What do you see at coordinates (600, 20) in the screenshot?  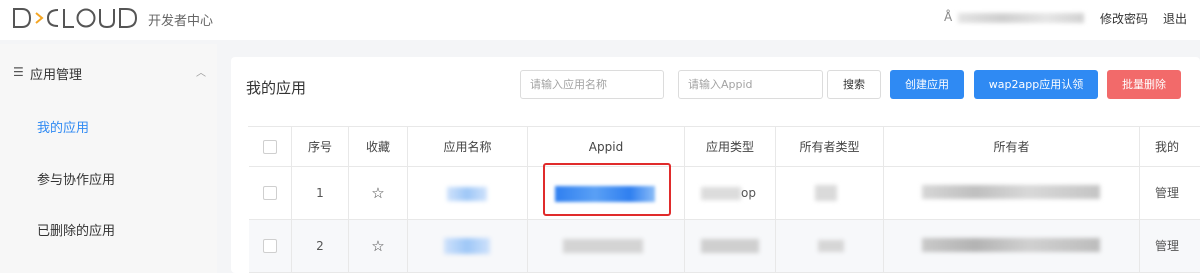 I see `top-bar: 开发者中心 Å 修改密码 退出` at bounding box center [600, 20].